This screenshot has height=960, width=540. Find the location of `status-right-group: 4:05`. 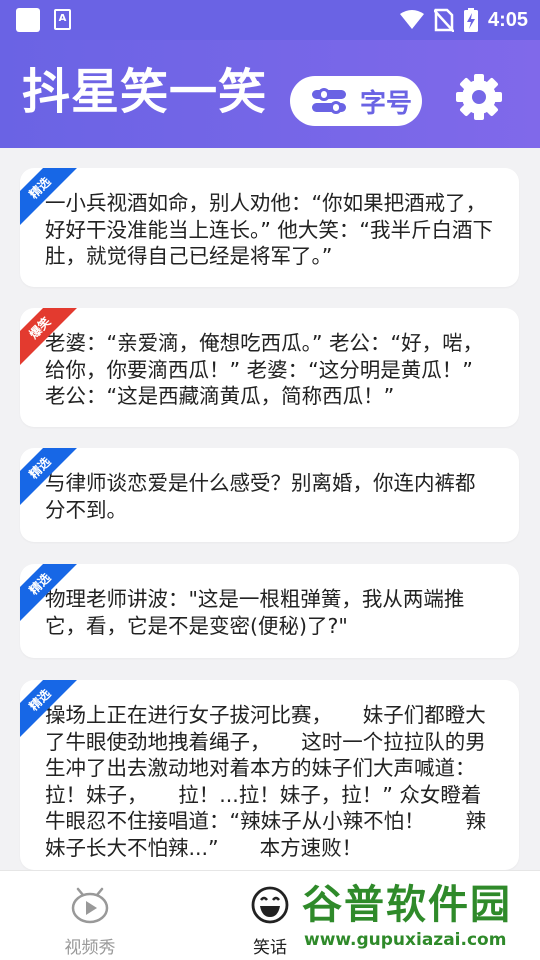

status-right-group: 4:05 is located at coordinates (463, 20).